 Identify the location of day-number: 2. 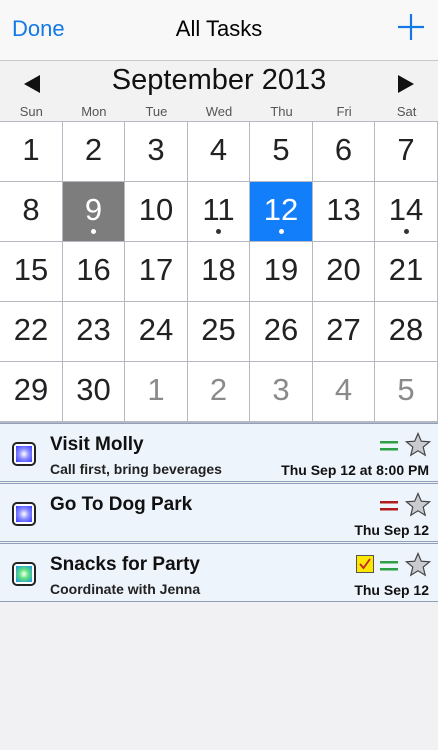
(93, 149).